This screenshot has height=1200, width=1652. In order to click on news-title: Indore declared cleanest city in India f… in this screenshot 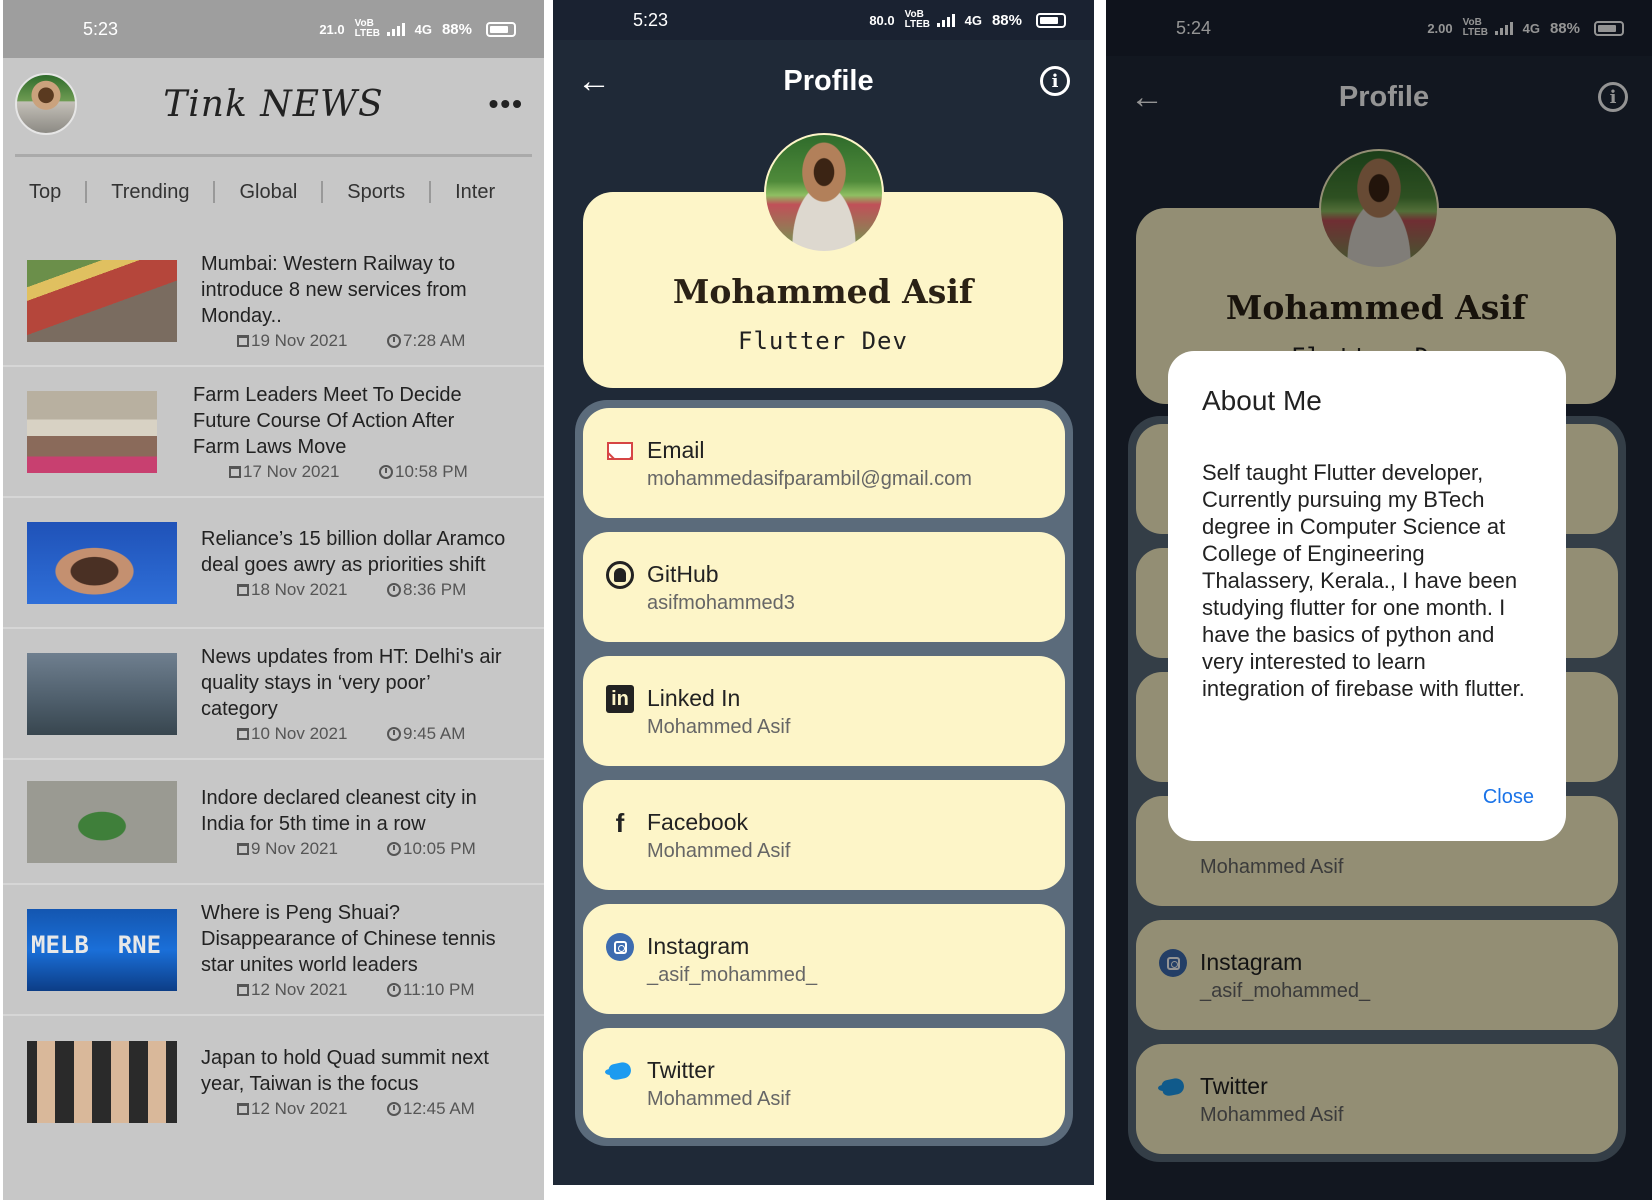, I will do `click(339, 810)`.